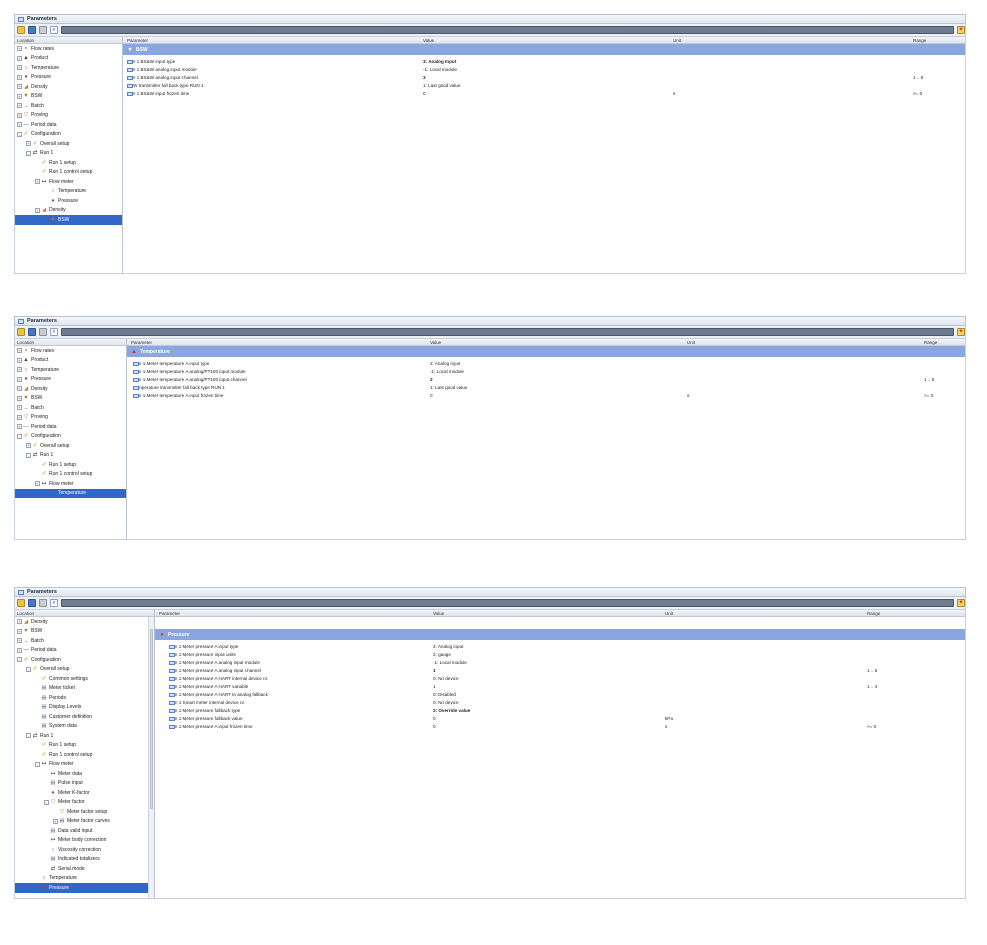  What do you see at coordinates (446, 702) in the screenshot?
I see `parameter-value: 0: No device` at bounding box center [446, 702].